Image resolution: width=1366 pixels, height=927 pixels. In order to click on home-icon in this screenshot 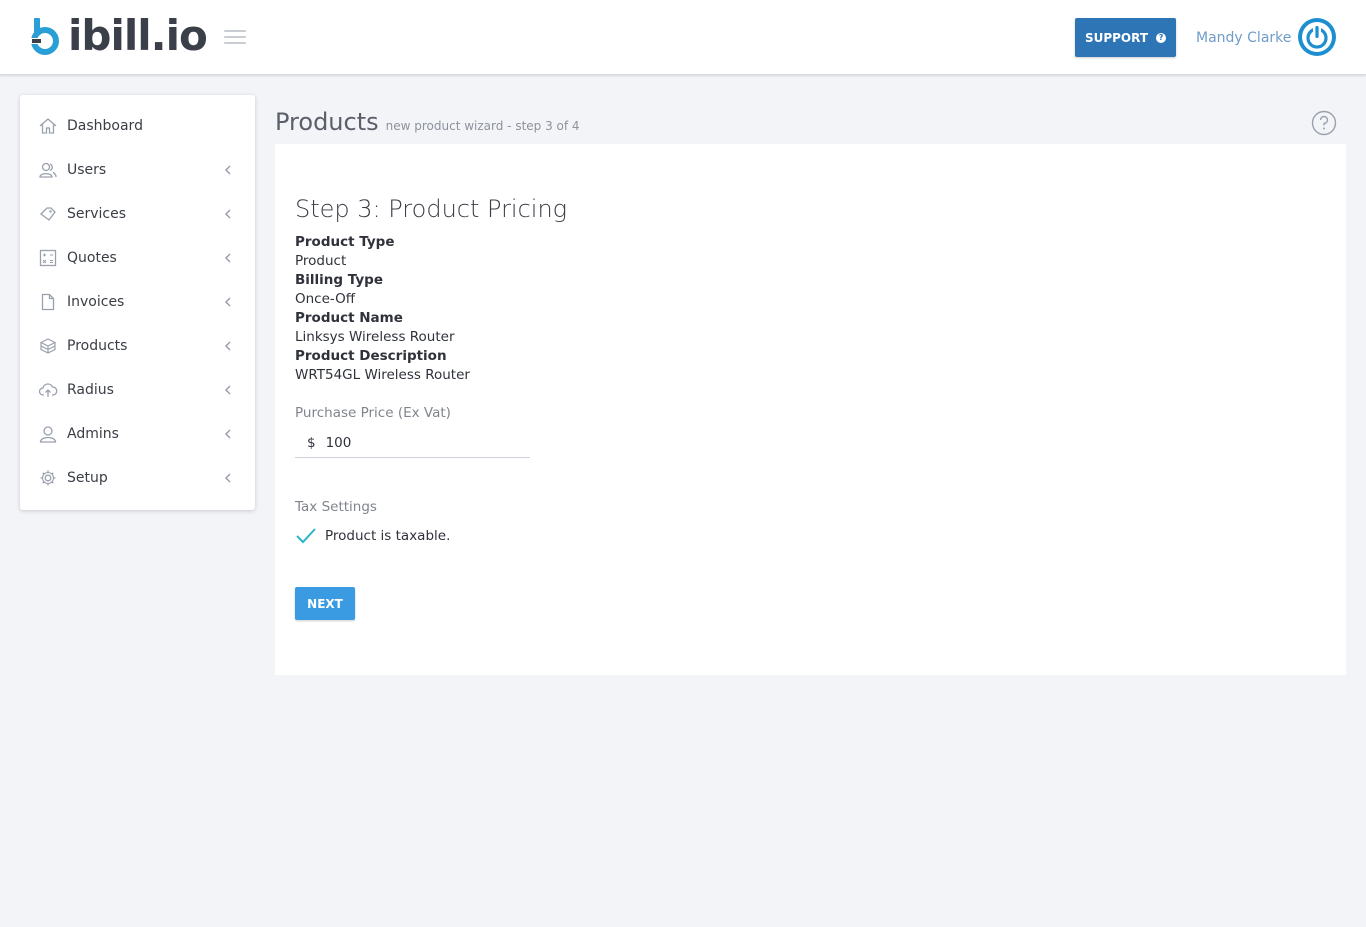, I will do `click(48, 126)`.